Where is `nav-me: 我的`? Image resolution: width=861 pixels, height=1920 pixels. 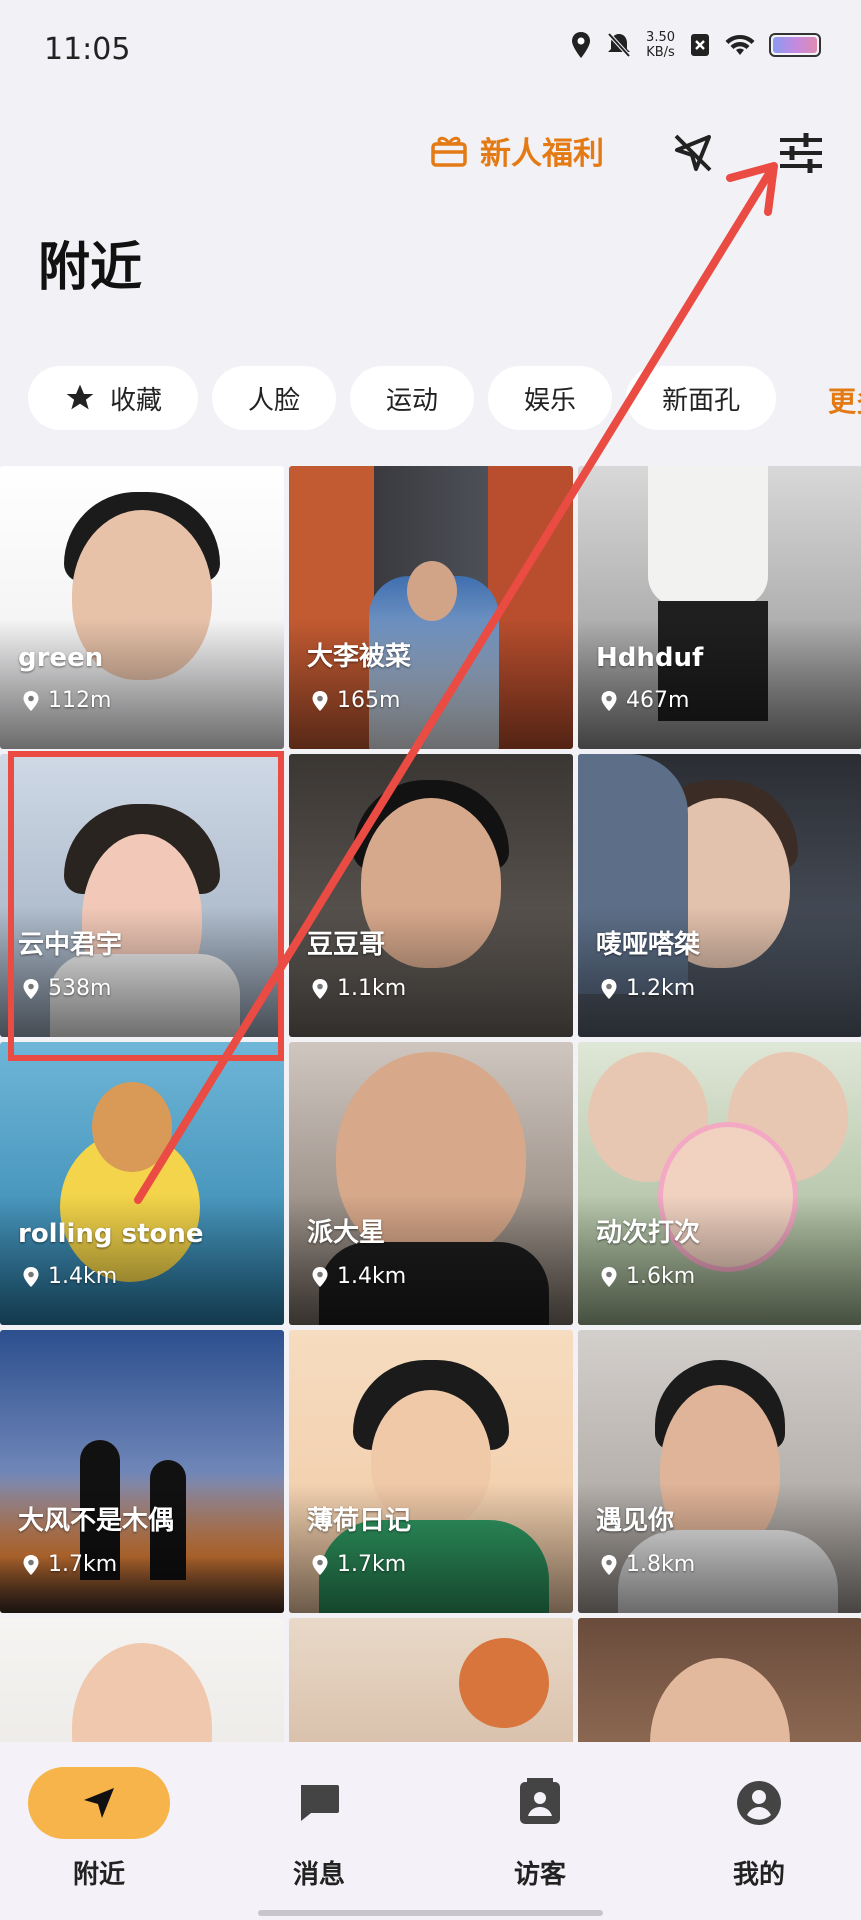 nav-me: 我的 is located at coordinates (759, 1828).